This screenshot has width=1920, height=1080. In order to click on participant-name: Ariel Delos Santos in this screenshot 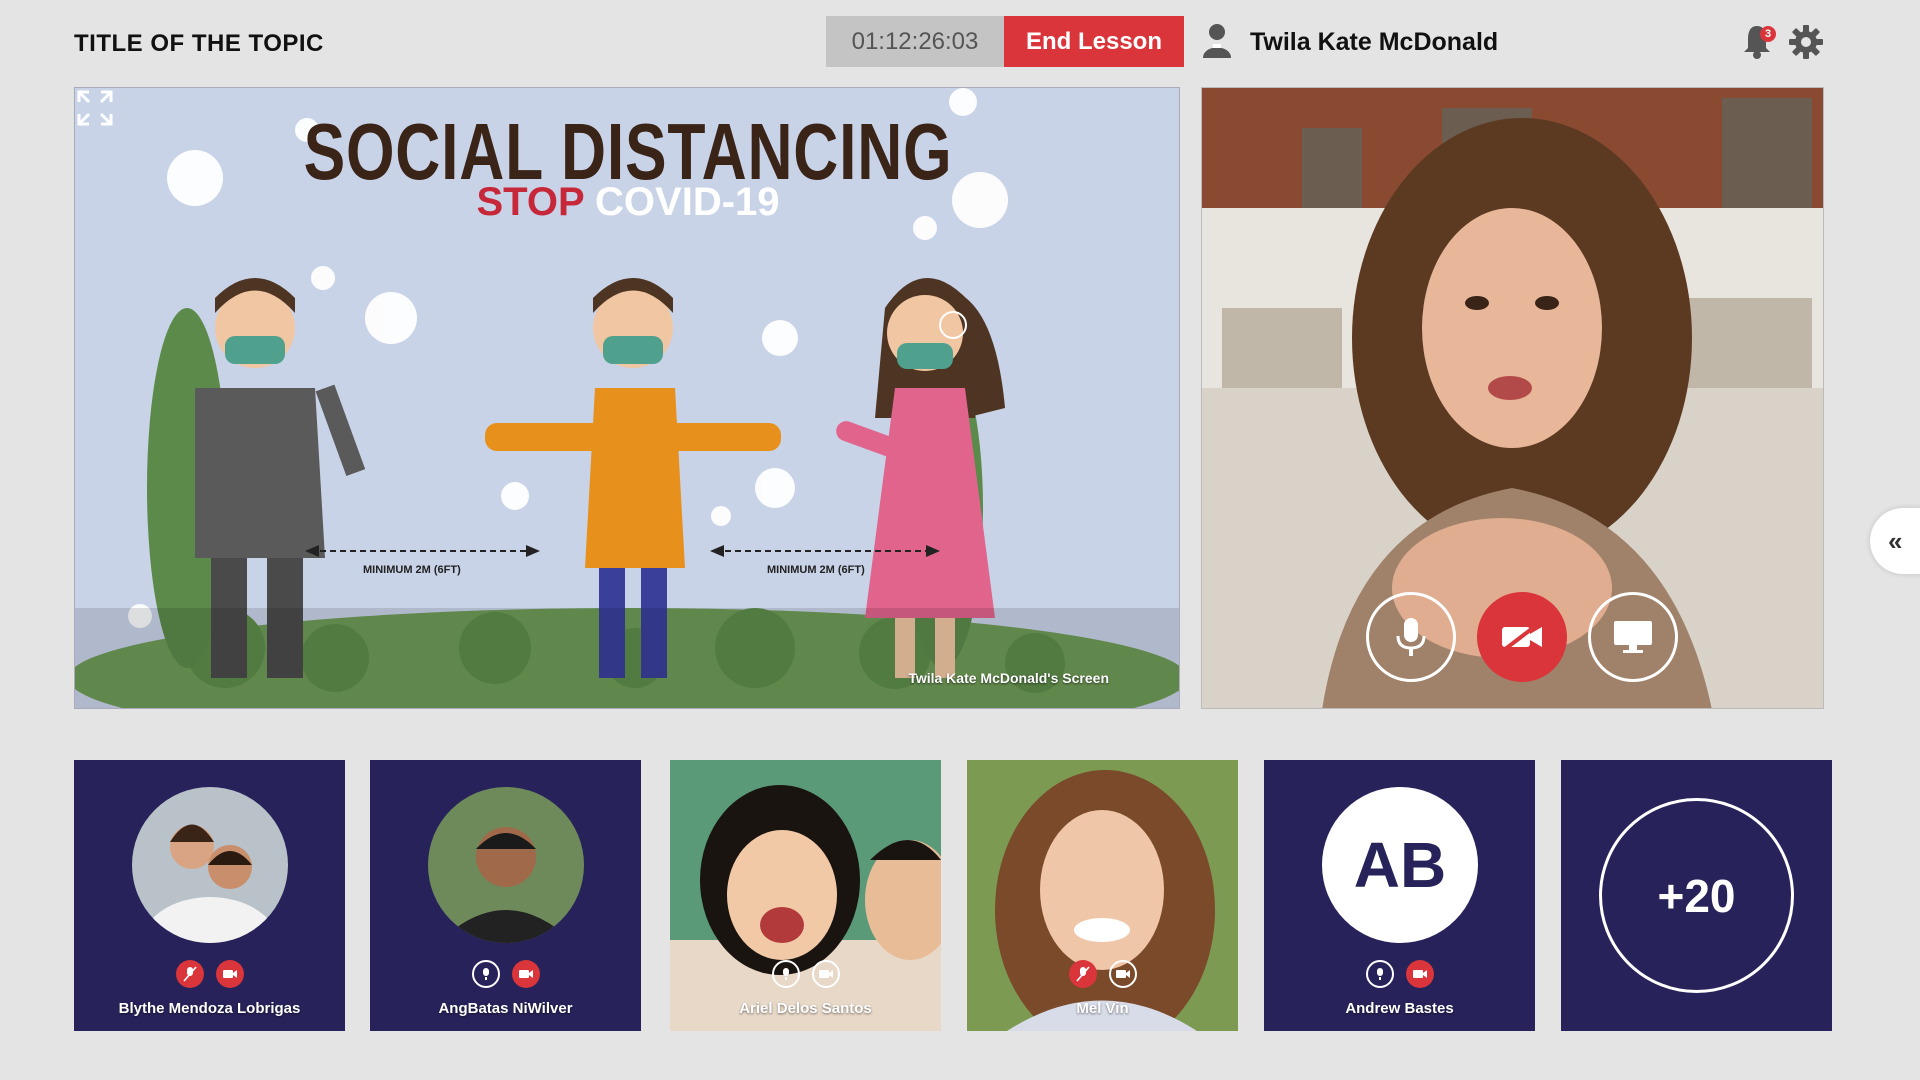, I will do `click(805, 1008)`.